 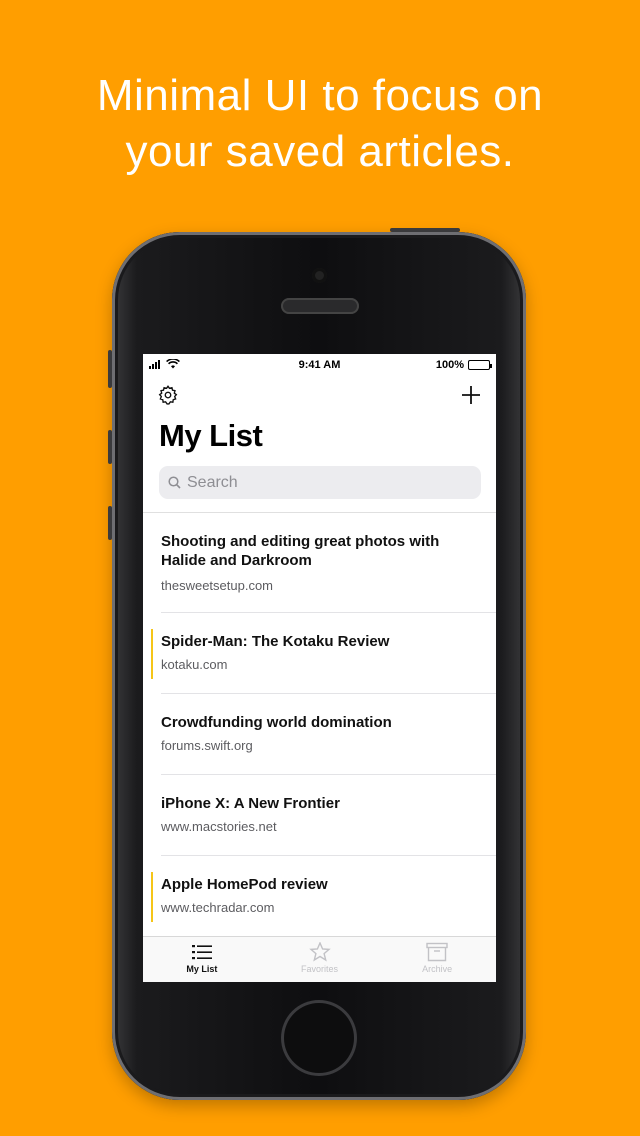 I want to click on article-source: forums.swift.org, so click(x=207, y=745).